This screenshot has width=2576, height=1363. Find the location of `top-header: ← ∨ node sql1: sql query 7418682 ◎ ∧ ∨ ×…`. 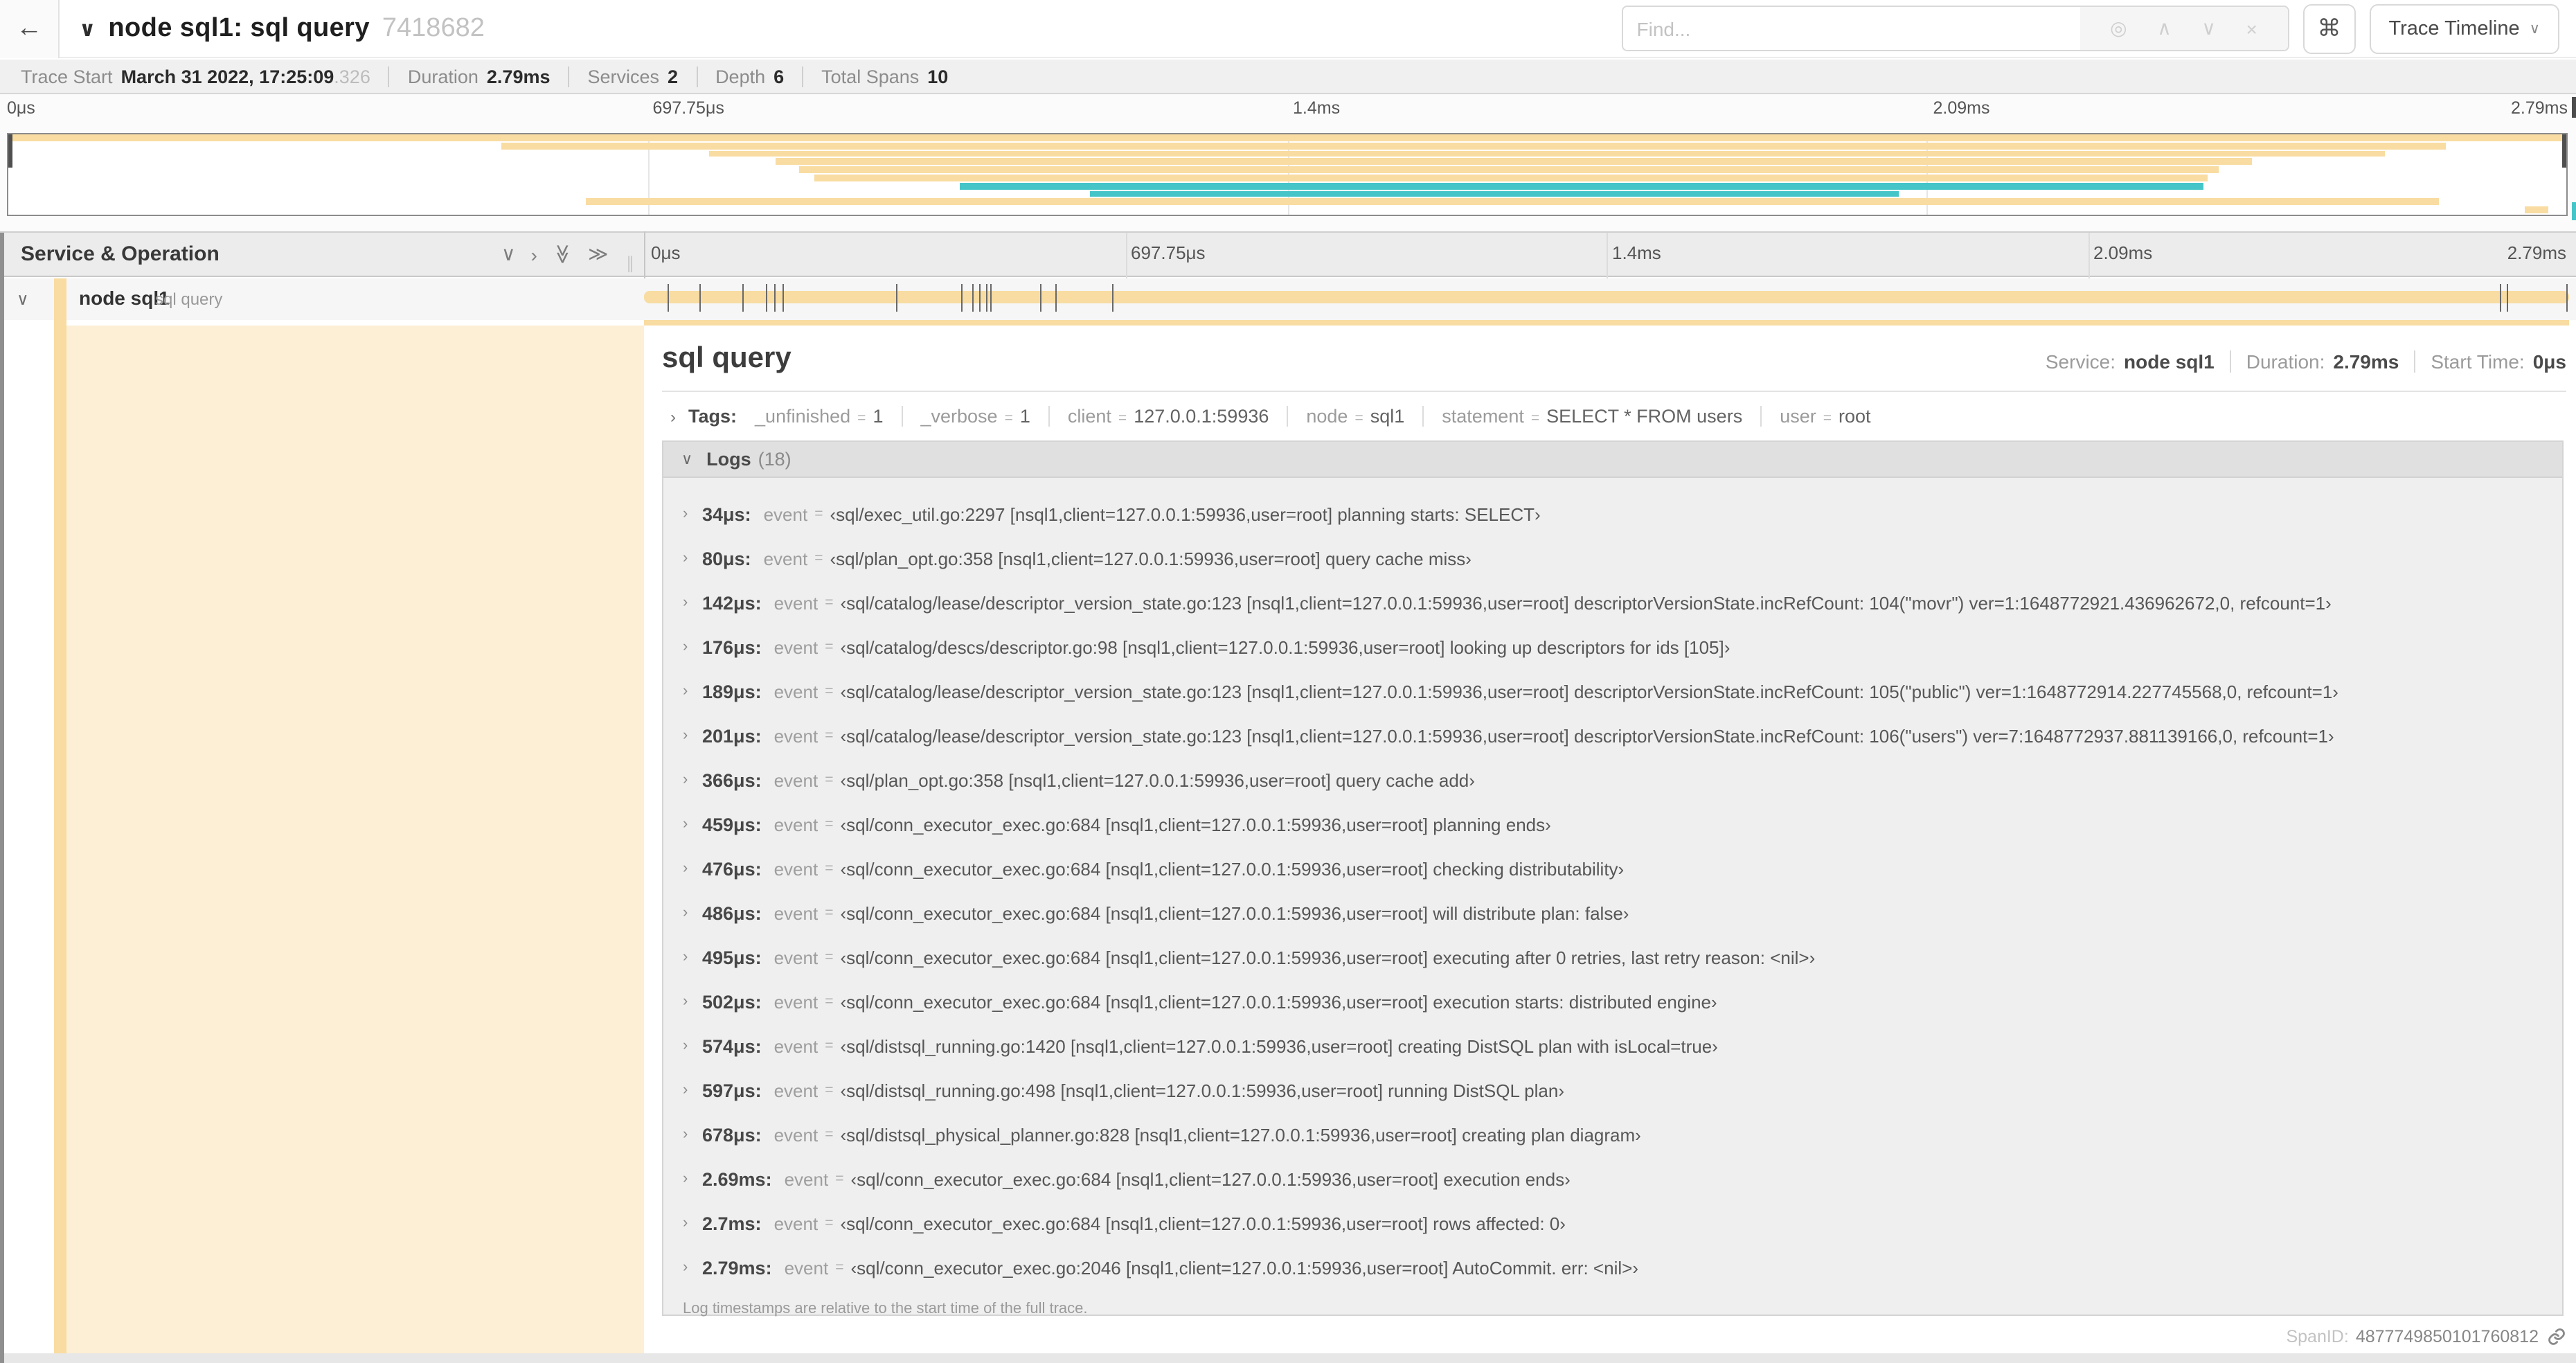

top-header: ← ∨ node sql1: sql query 7418682 ◎ ∧ ∨ ×… is located at coordinates (1288, 29).